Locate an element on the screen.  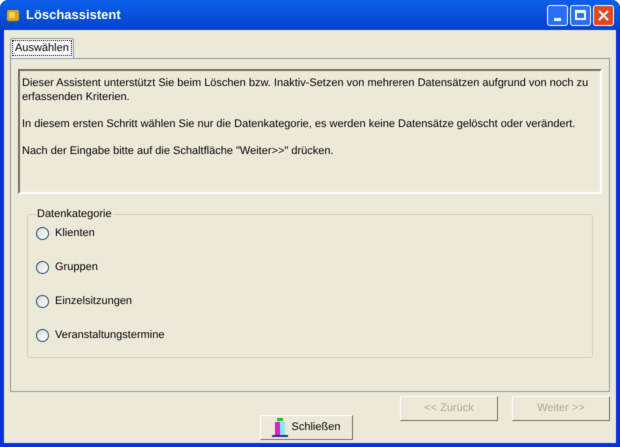
window-title: Löschassistent is located at coordinates (73, 15).